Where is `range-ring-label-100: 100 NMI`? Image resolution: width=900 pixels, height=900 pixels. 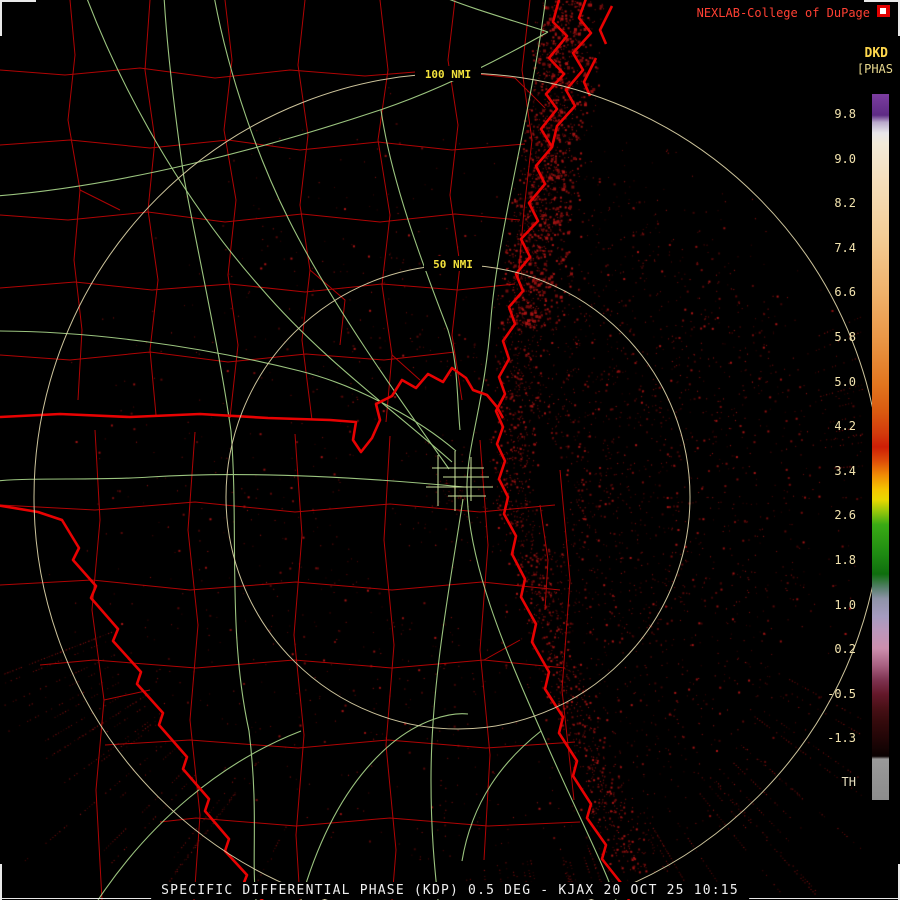 range-ring-label-100: 100 NMI is located at coordinates (448, 74).